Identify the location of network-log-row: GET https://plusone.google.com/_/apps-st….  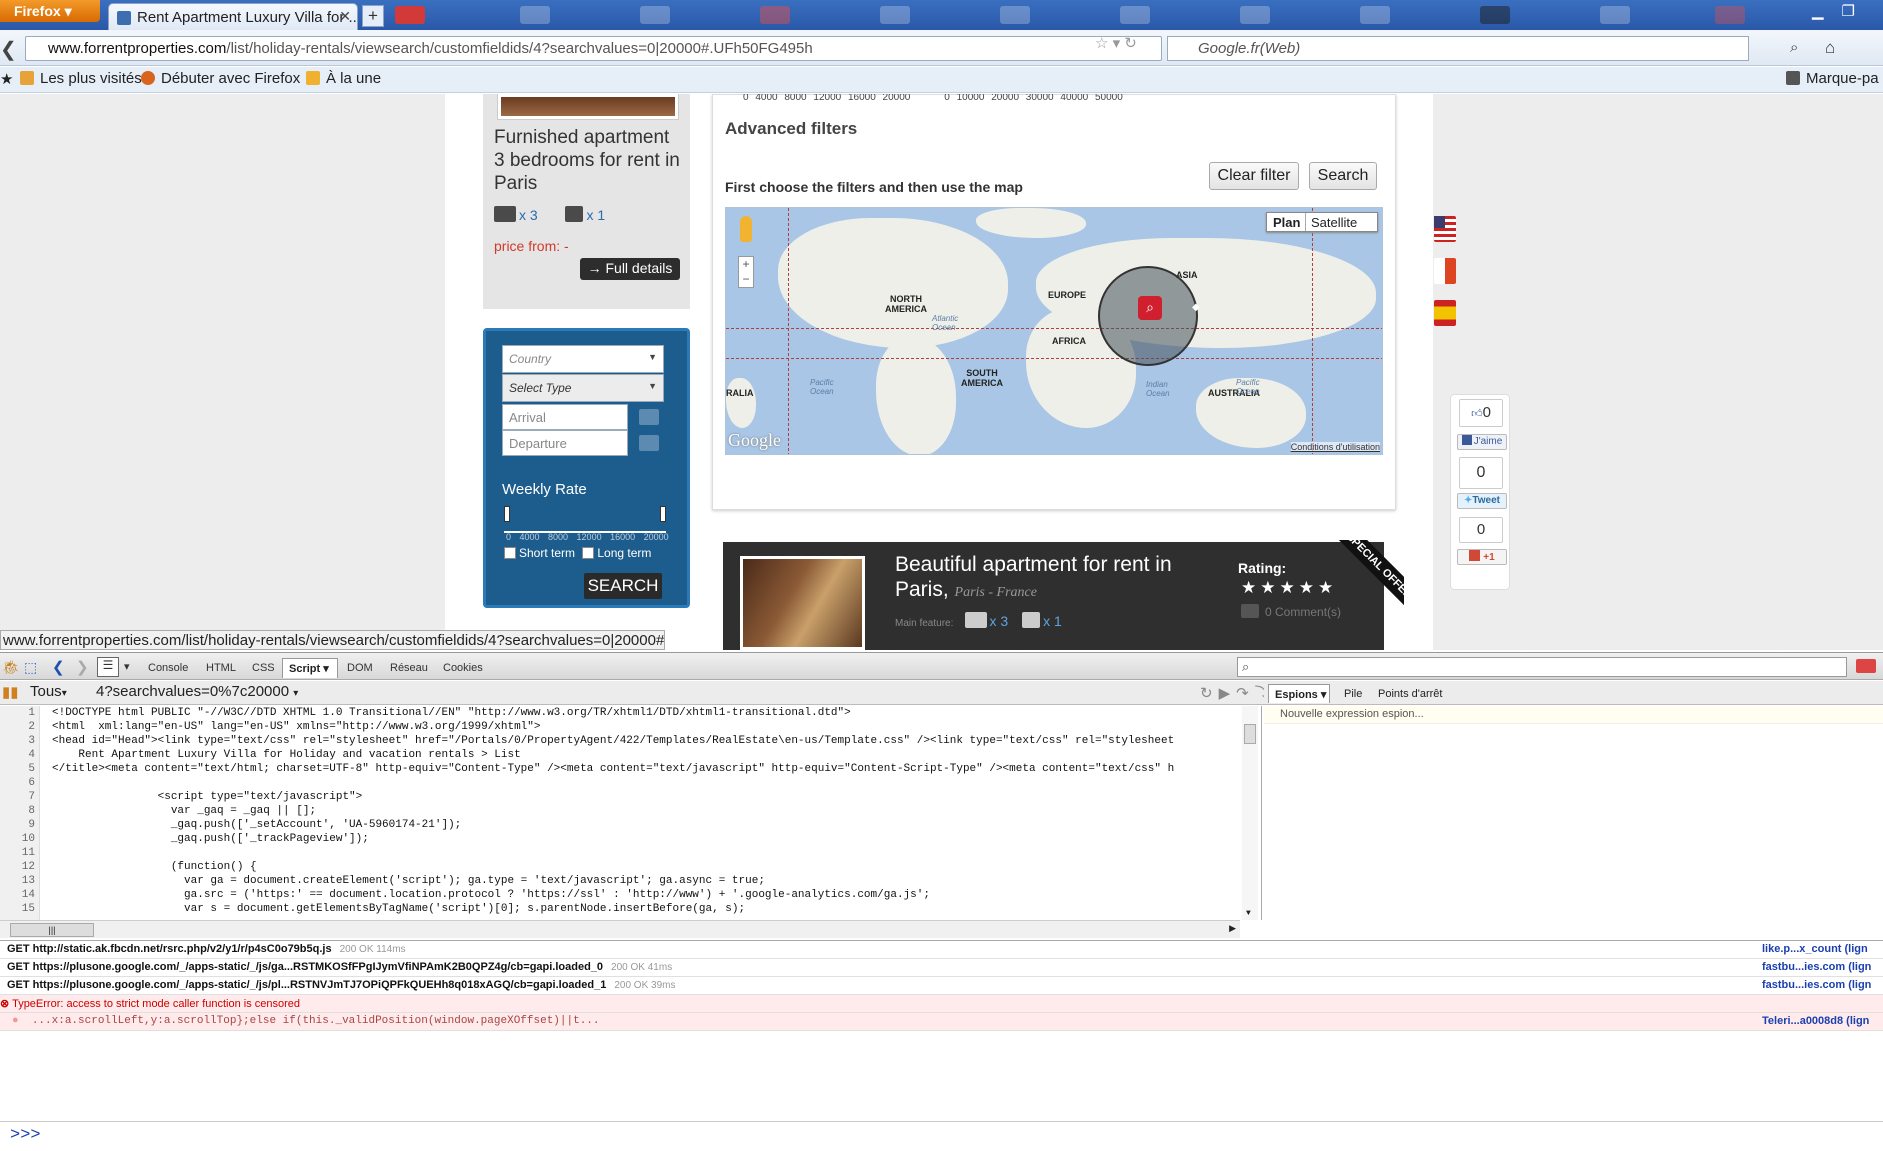
(941, 986).